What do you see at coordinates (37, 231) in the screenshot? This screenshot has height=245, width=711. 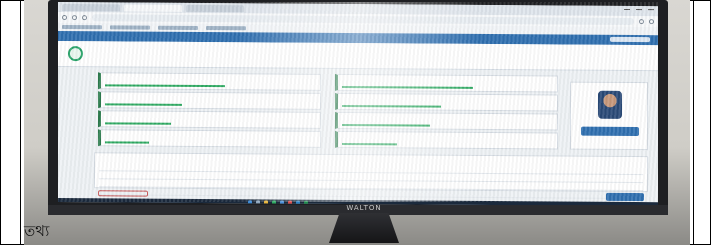 I see `caption: তথ্য` at bounding box center [37, 231].